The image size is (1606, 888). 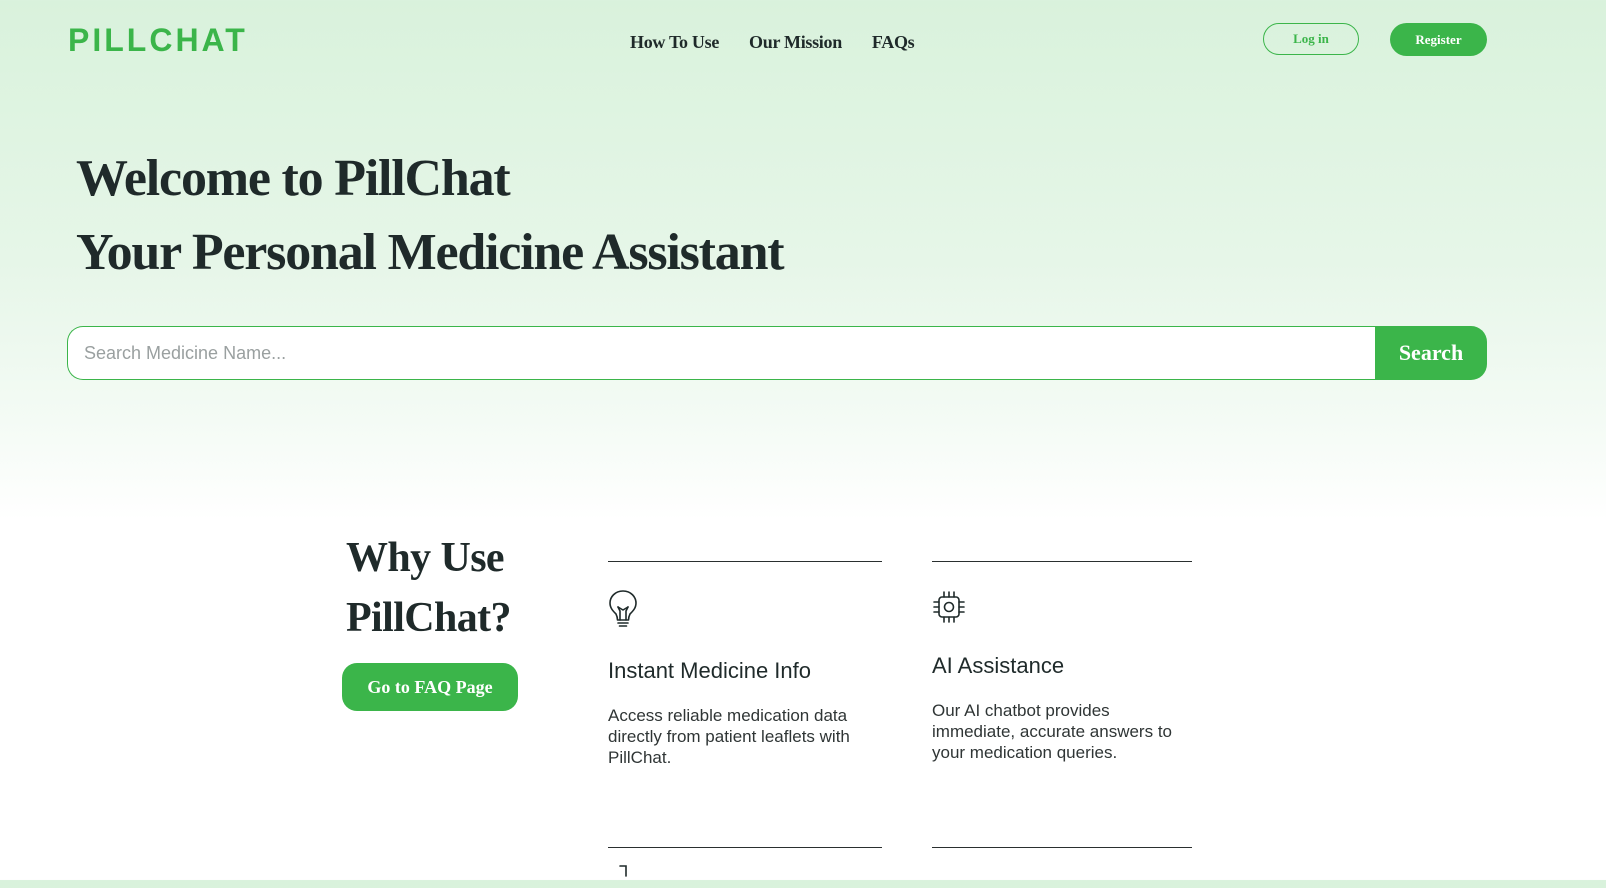 I want to click on search-input, so click(x=721, y=353).